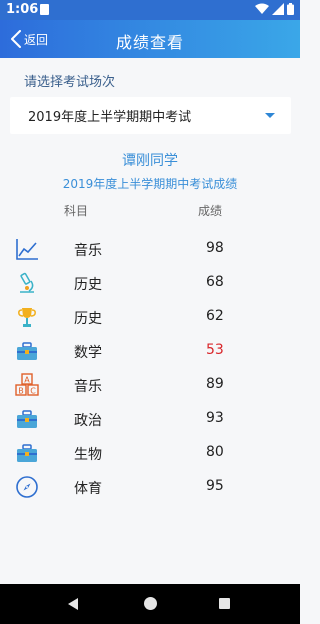 The image size is (320, 624). Describe the element at coordinates (150, 384) in the screenshot. I see `score-row: A B C 音乐 89` at that location.